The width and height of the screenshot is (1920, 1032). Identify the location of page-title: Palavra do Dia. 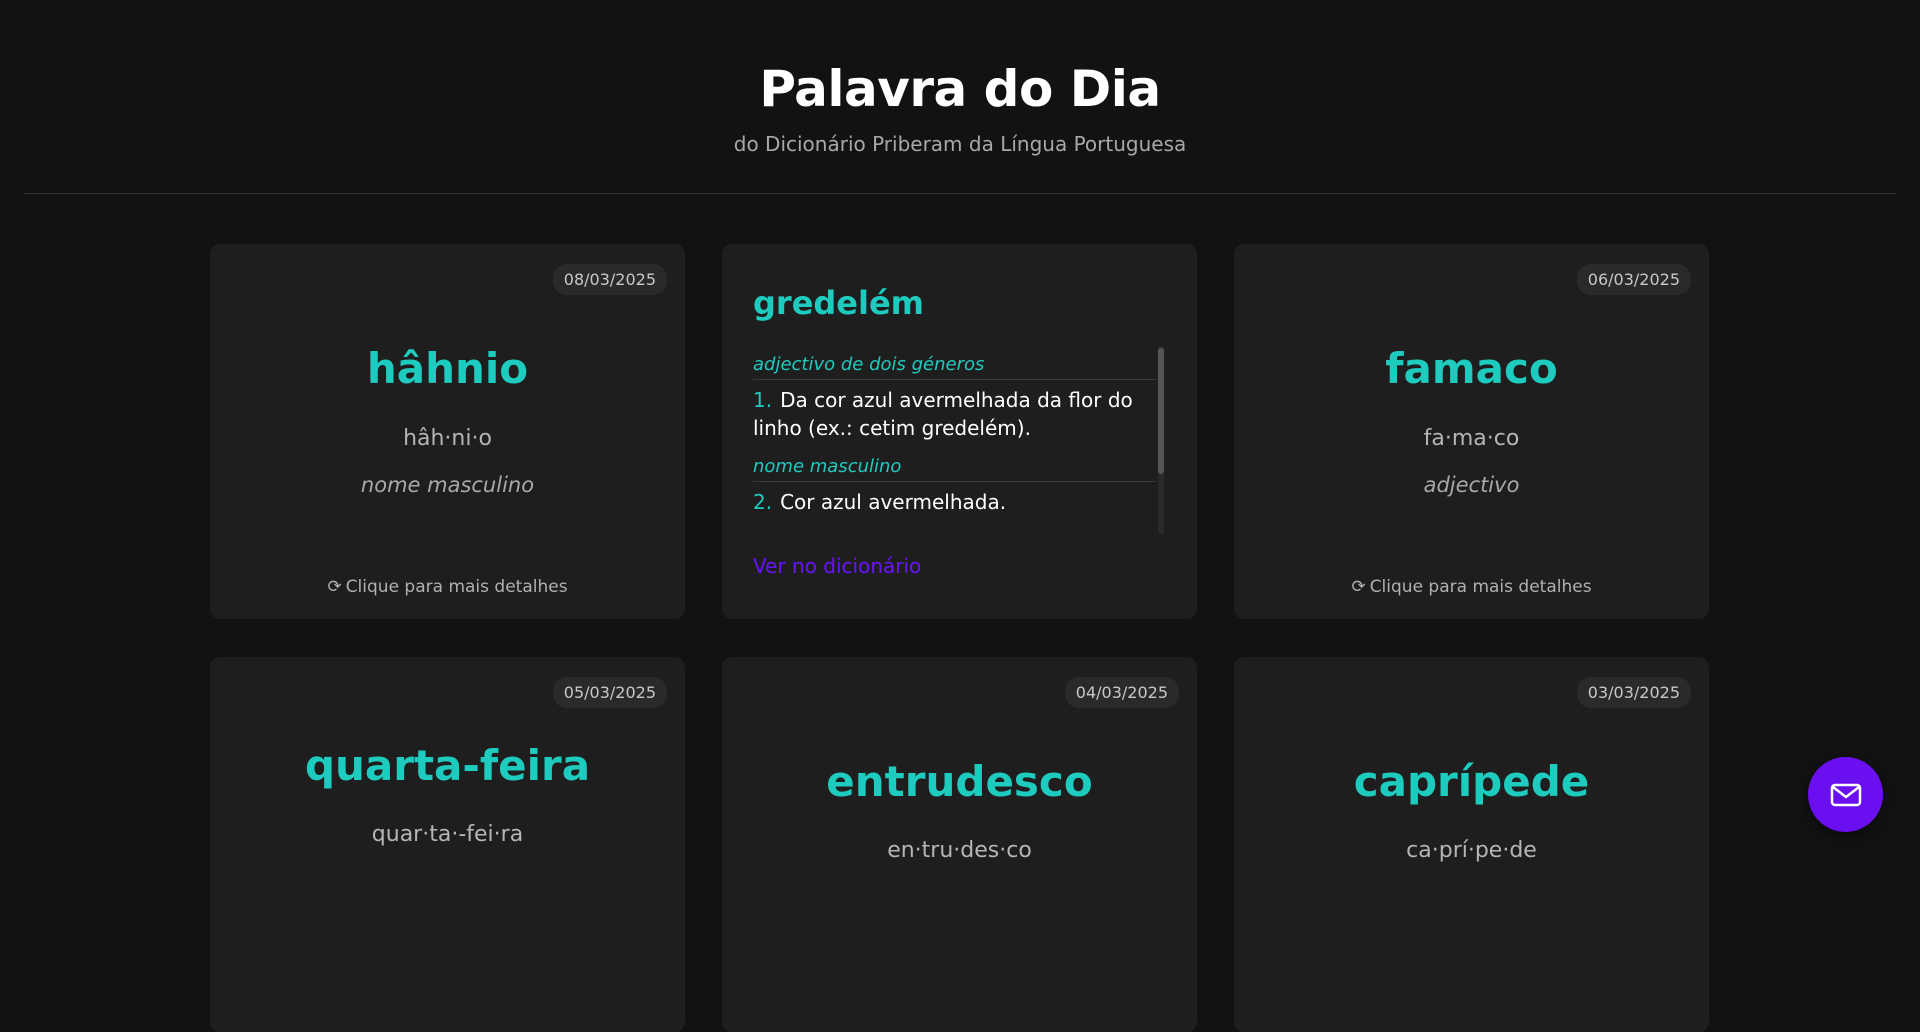
(960, 89).